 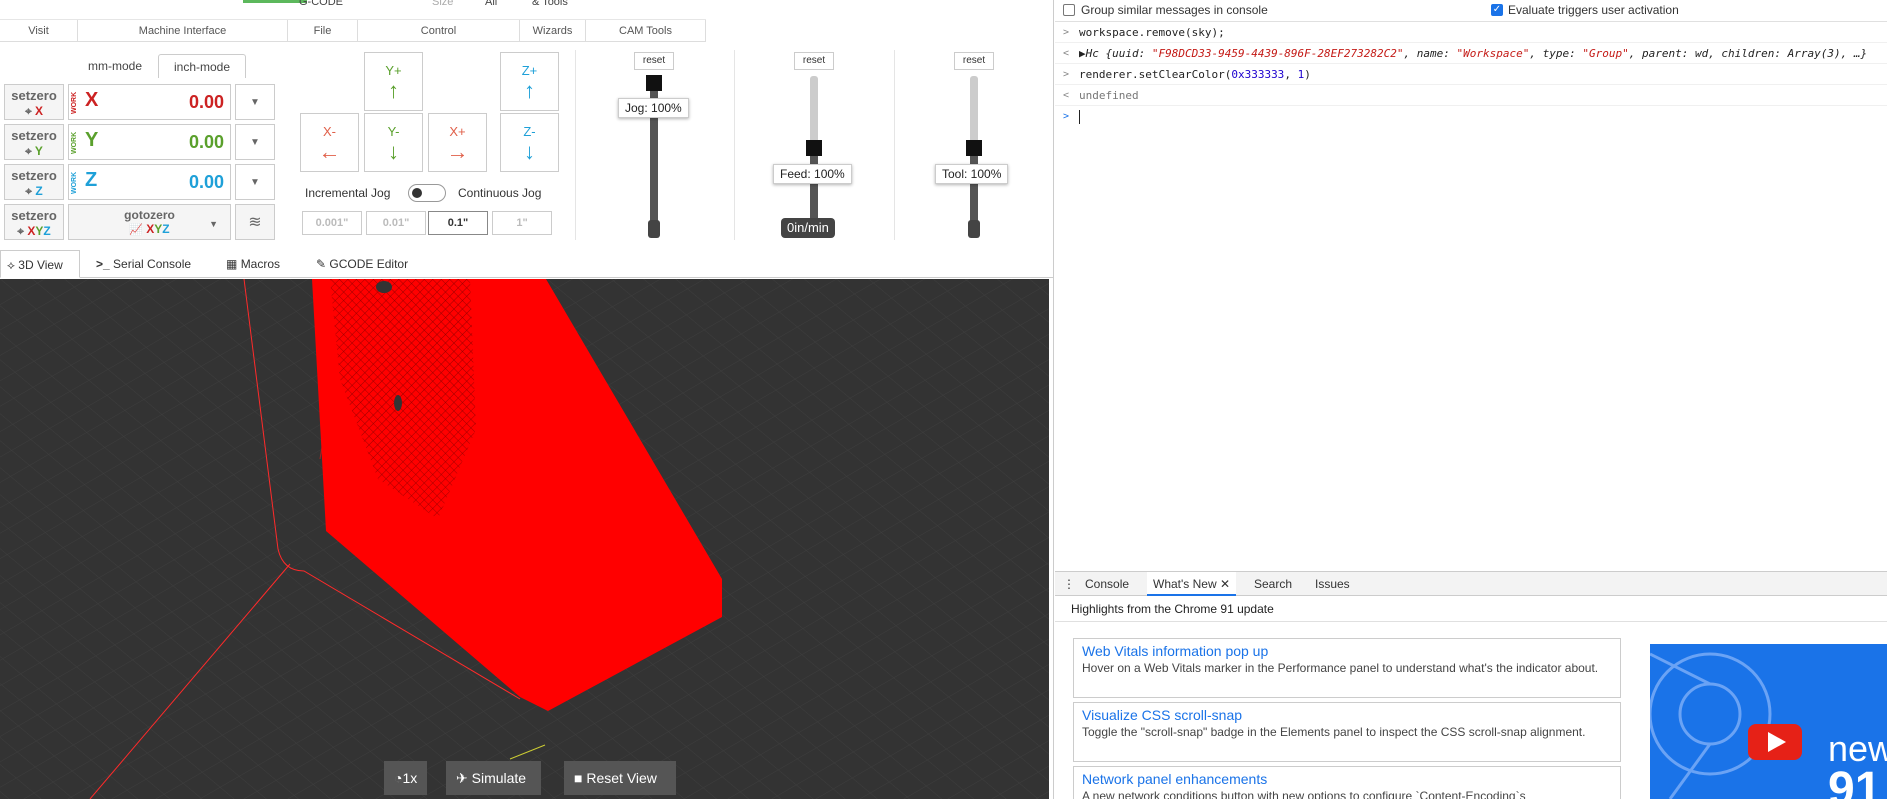 What do you see at coordinates (321, 4) in the screenshot?
I see `ribbon-gcode-label: G-CODE` at bounding box center [321, 4].